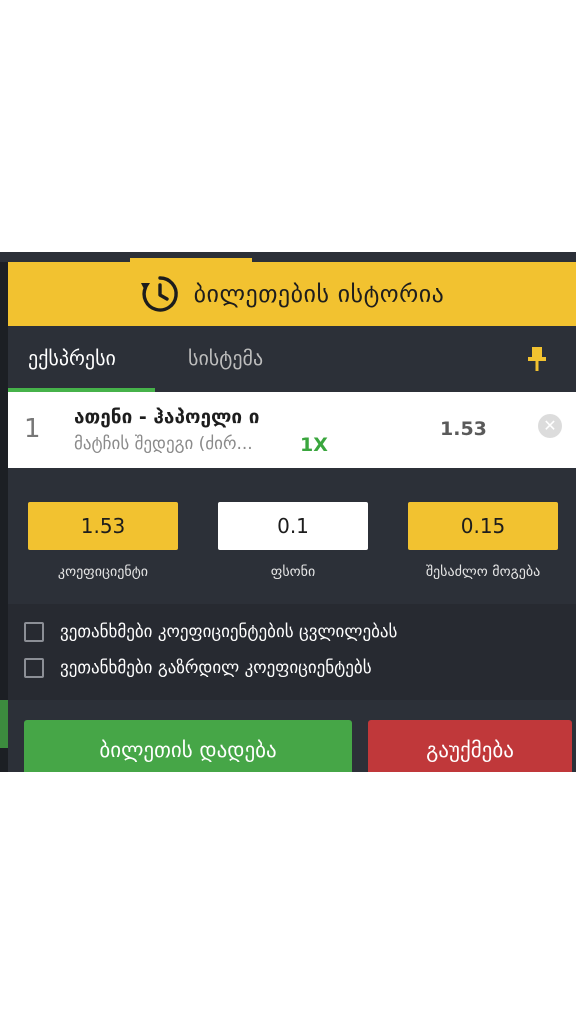 This screenshot has height=1024, width=576. I want to click on stake-value: 0.1, so click(293, 526).